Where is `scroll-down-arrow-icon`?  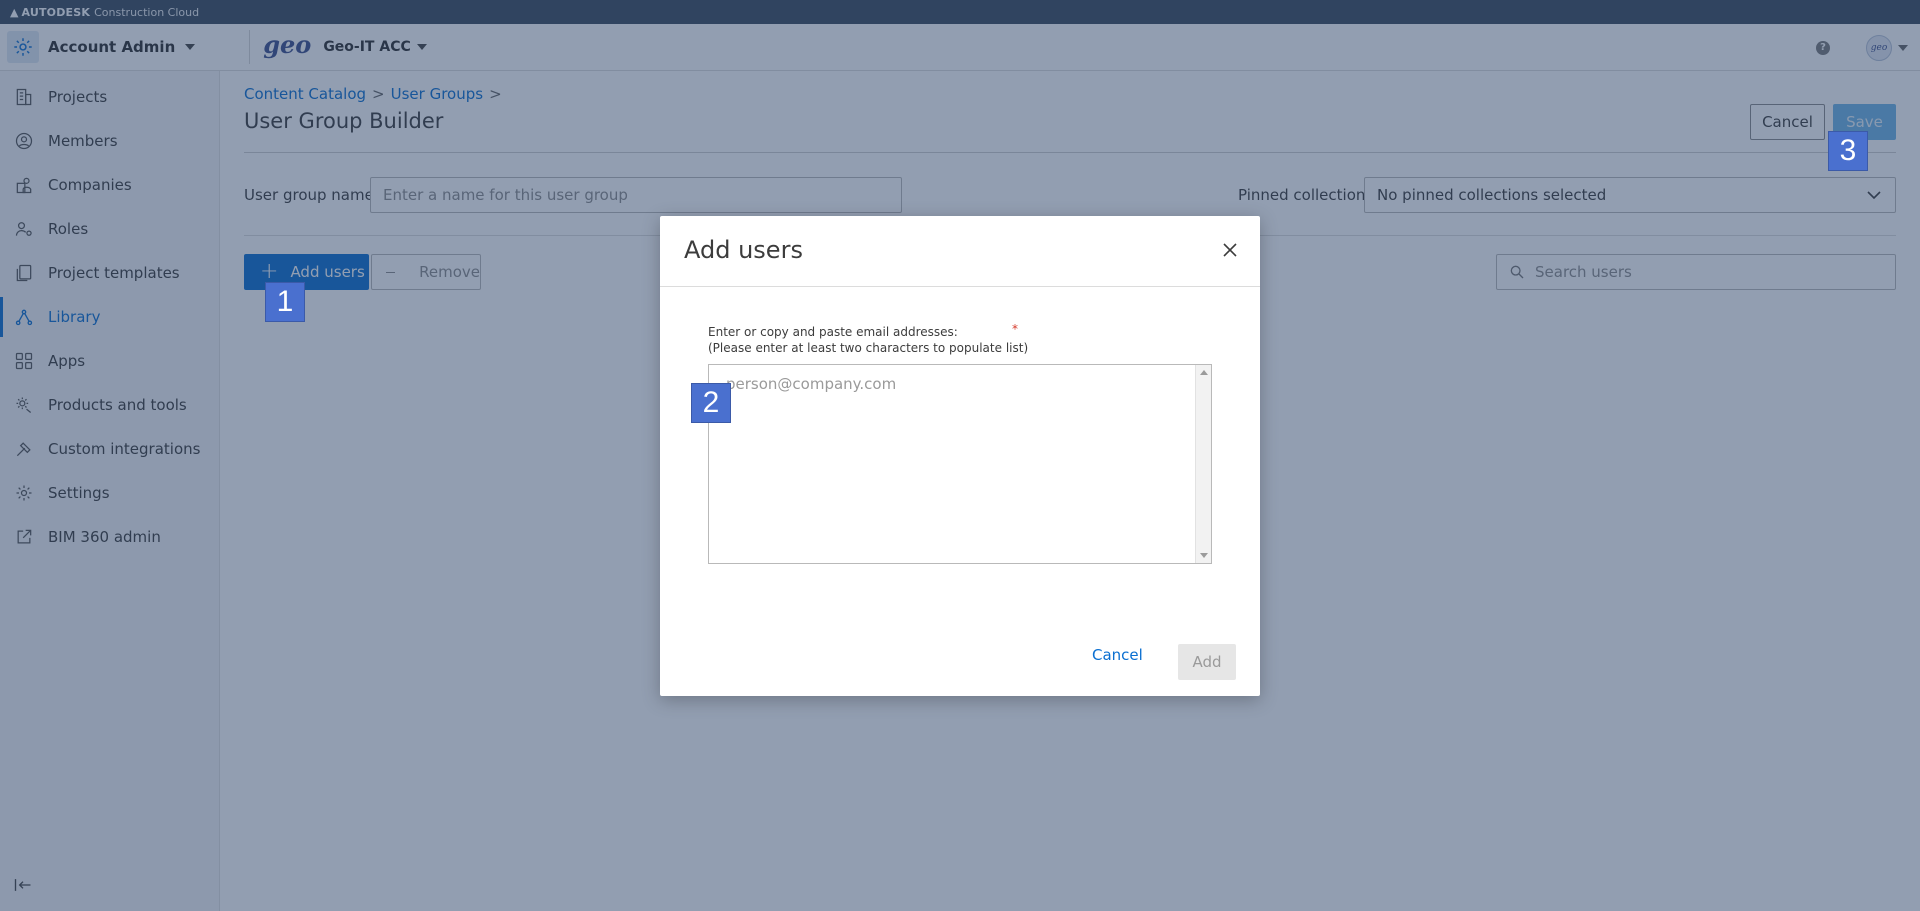 scroll-down-arrow-icon is located at coordinates (1204, 555).